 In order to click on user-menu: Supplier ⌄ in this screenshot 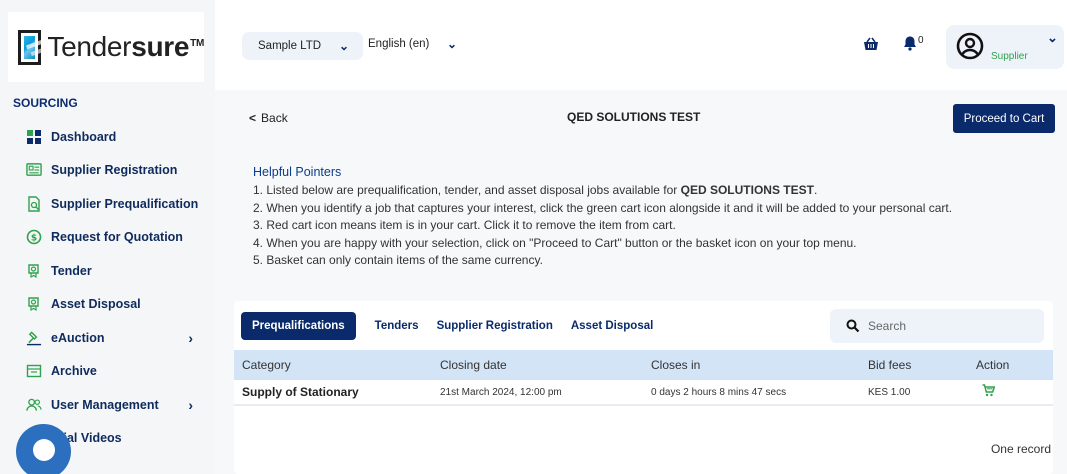, I will do `click(1005, 47)`.